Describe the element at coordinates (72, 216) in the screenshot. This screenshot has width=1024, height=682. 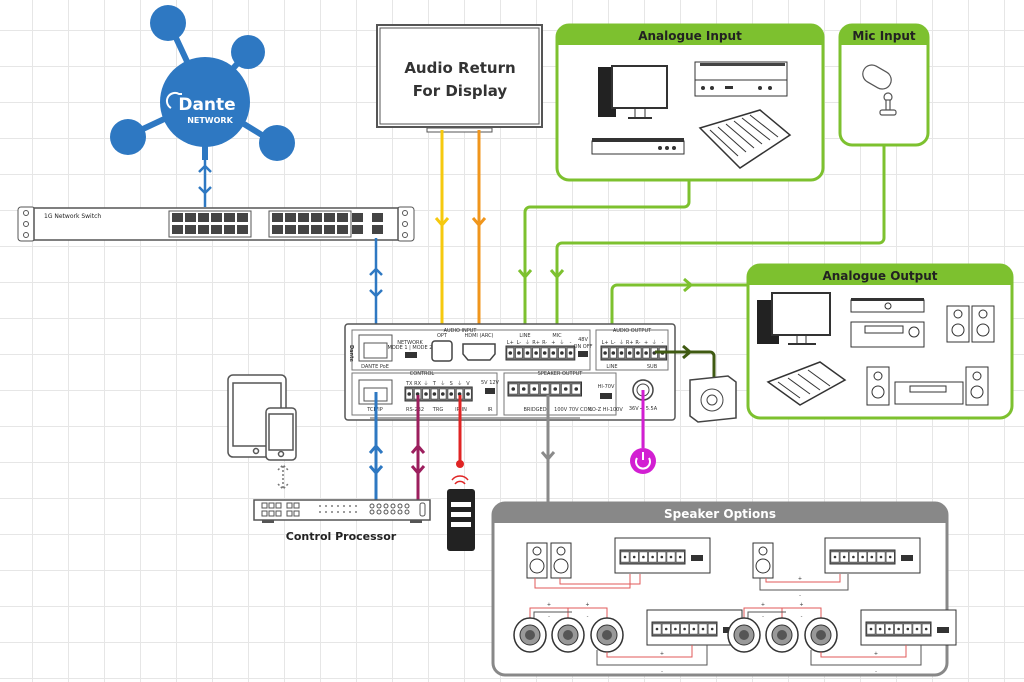
I see `switch-label: 1G Network Switch` at that location.